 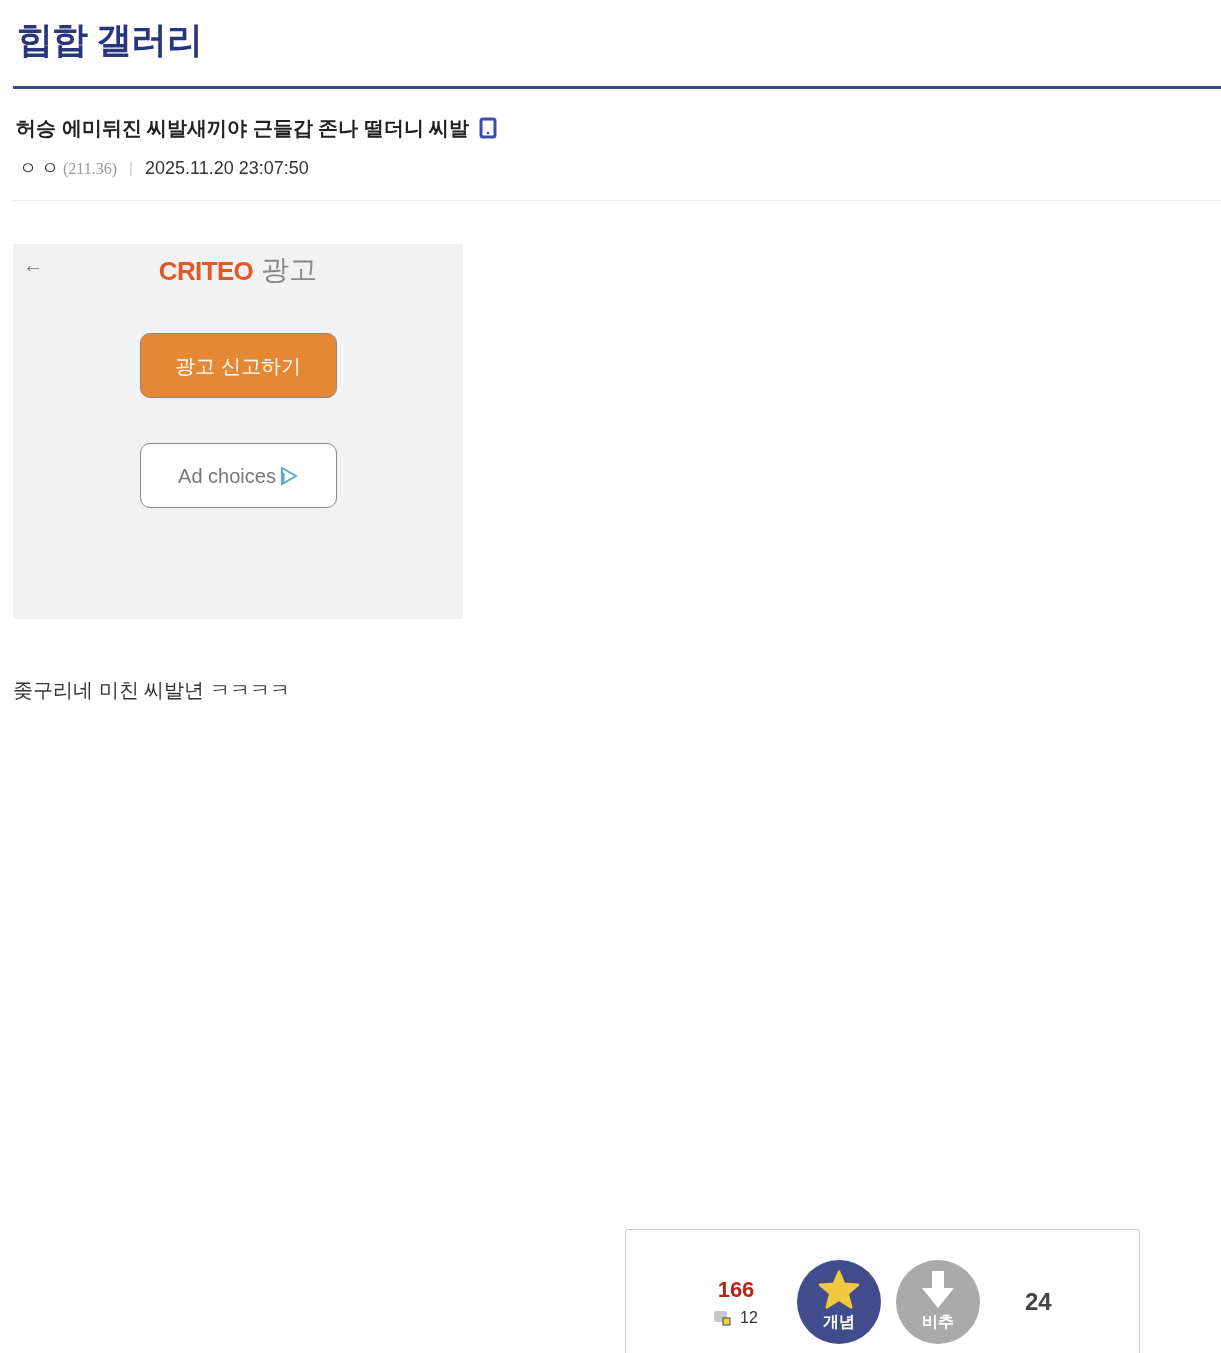 I want to click on post-body: 좆구리네 미친 씨발년 ㅋㅋㅋㅋ, so click(x=152, y=690).